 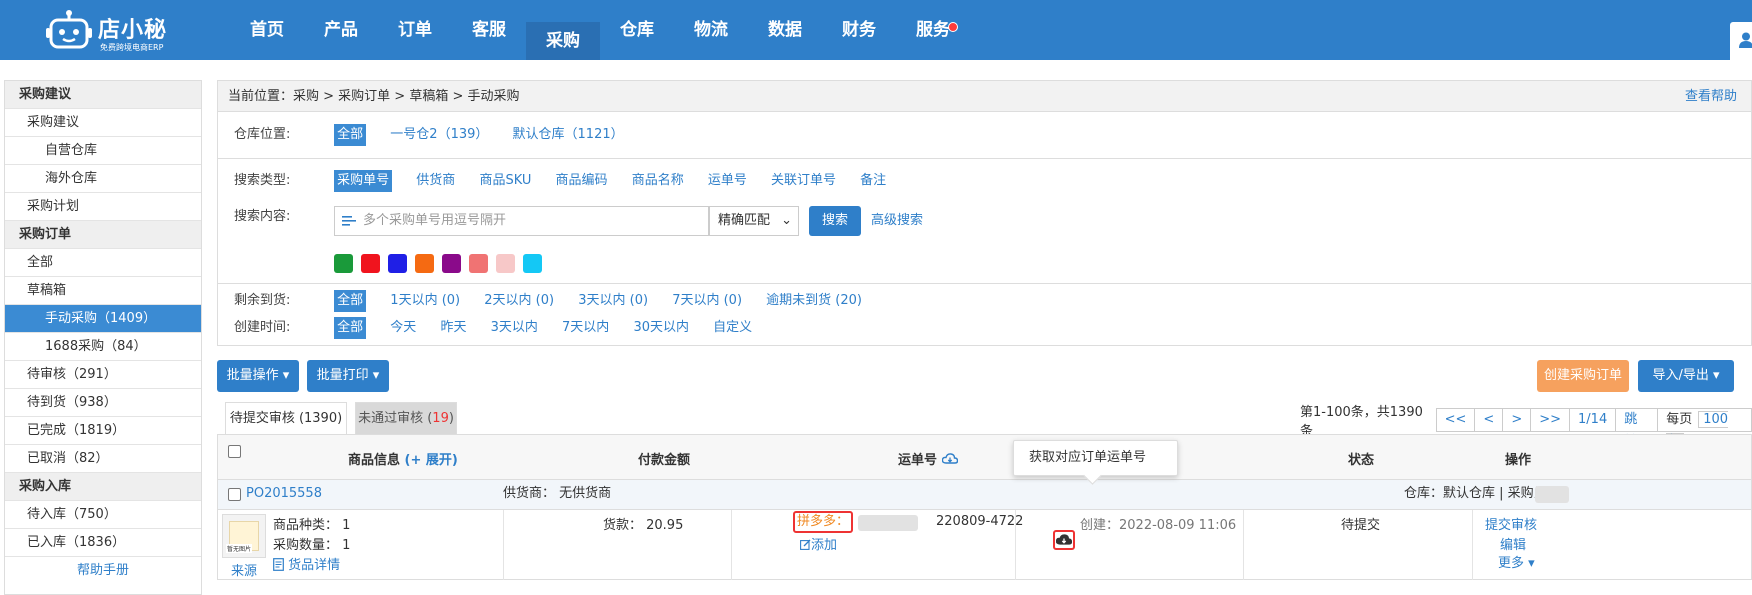 I want to click on created-option-7d: 7天以内, so click(x=585, y=328).